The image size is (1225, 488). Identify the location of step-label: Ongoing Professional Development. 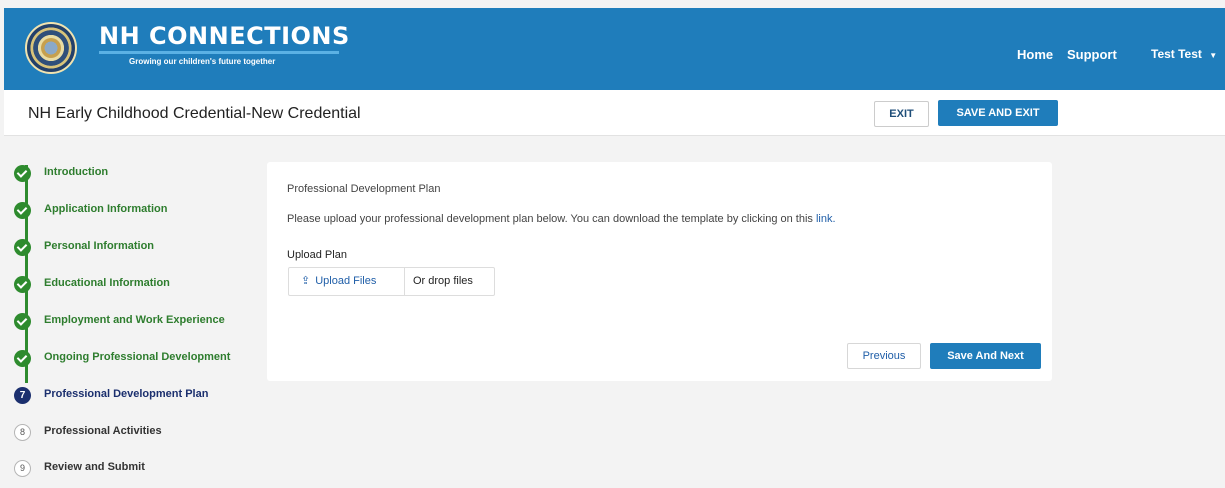
(137, 357).